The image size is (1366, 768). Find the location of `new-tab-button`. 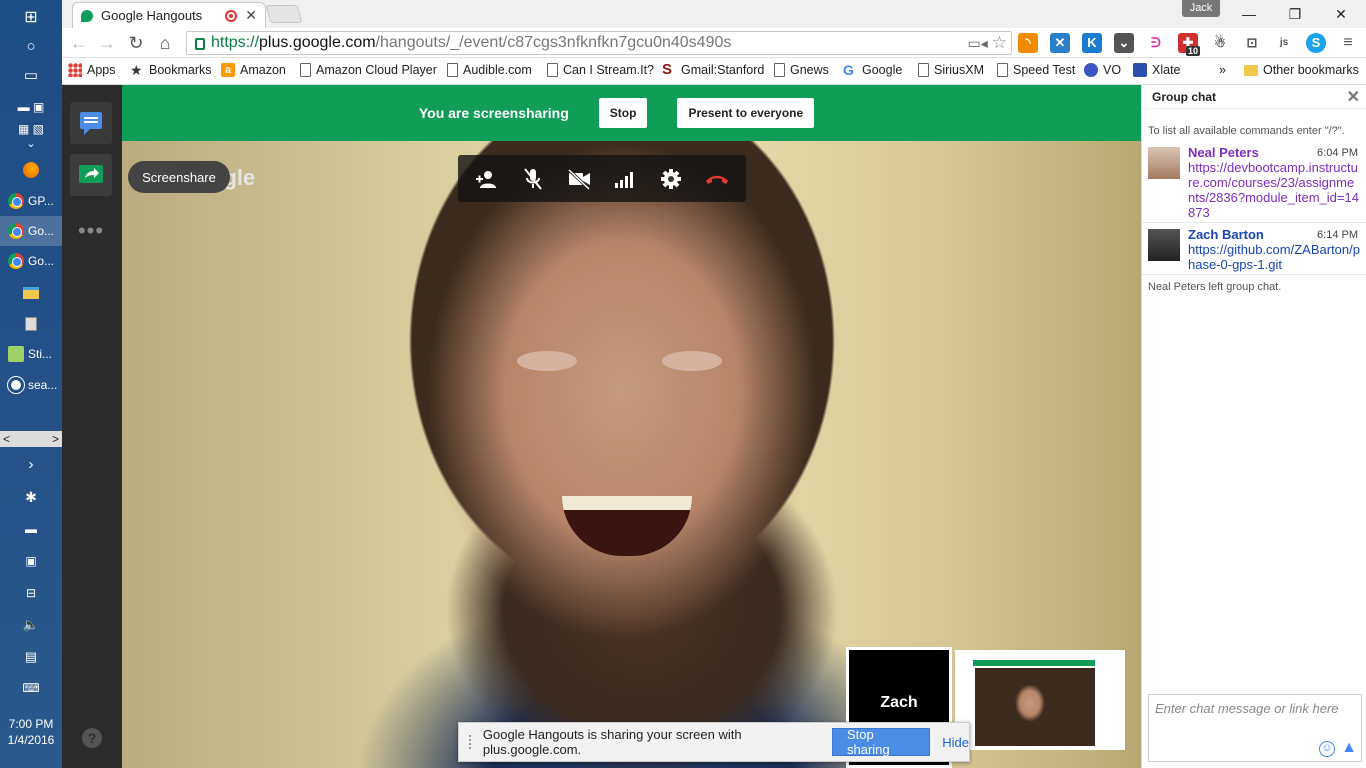

new-tab-button is located at coordinates (284, 14).